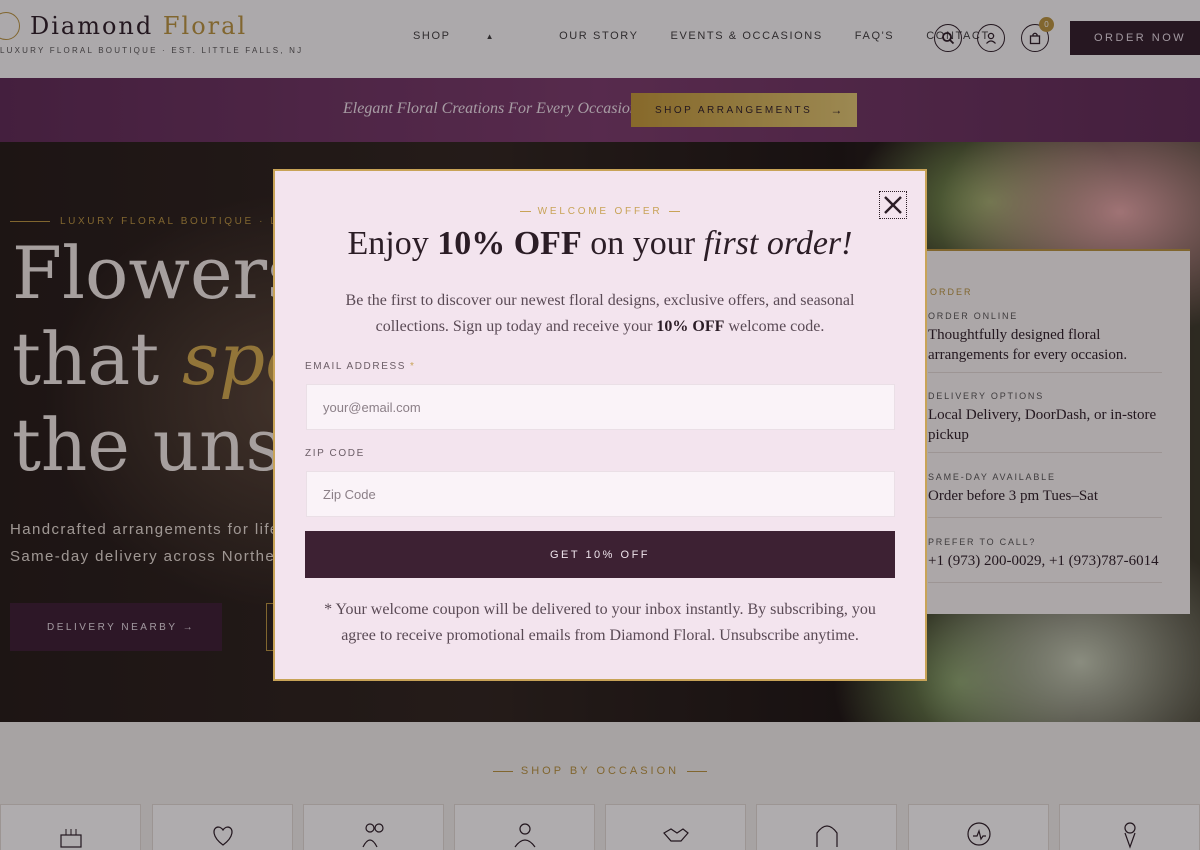 The height and width of the screenshot is (850, 1200). I want to click on email-label: EMAIL ADDRESS *, so click(360, 366).